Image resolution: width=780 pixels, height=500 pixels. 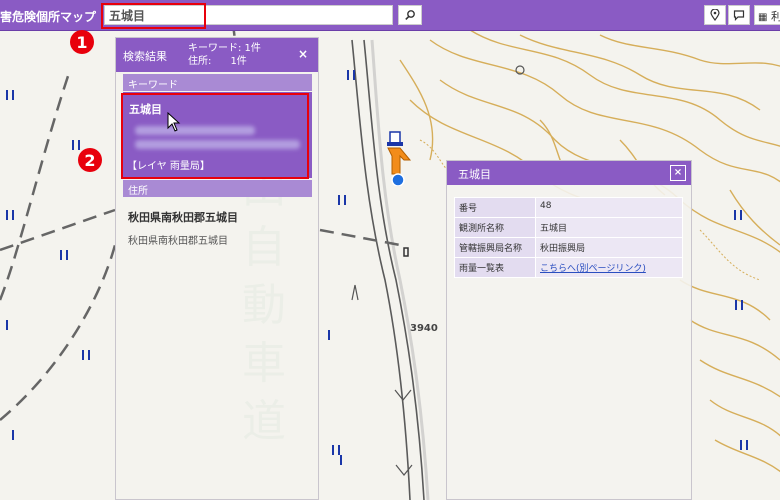 I want to click on keyword-section-header: キーワード, so click(x=217, y=82).